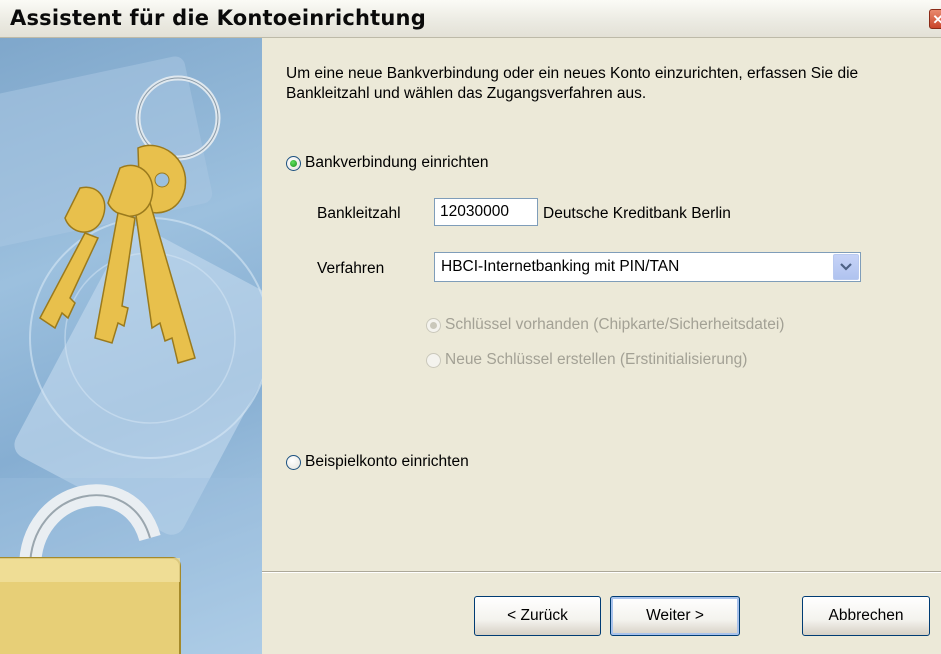 This screenshot has width=941, height=654. Describe the element at coordinates (637, 213) in the screenshot. I see `bank-name: Deutsche Kreditbank Berlin` at that location.